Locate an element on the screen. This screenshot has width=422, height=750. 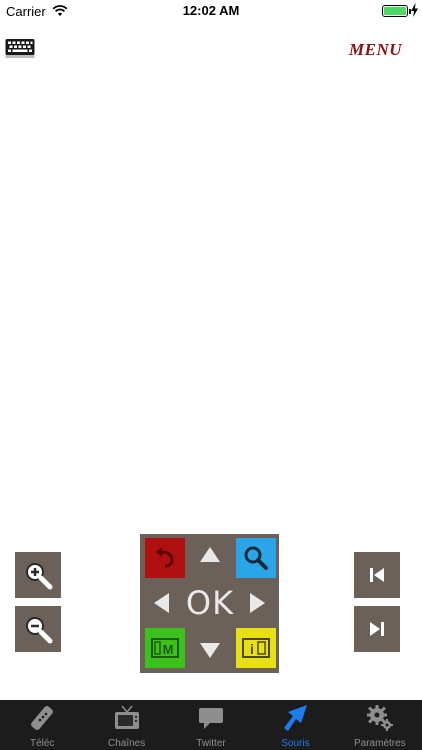
gears-icon is located at coordinates (379, 718).